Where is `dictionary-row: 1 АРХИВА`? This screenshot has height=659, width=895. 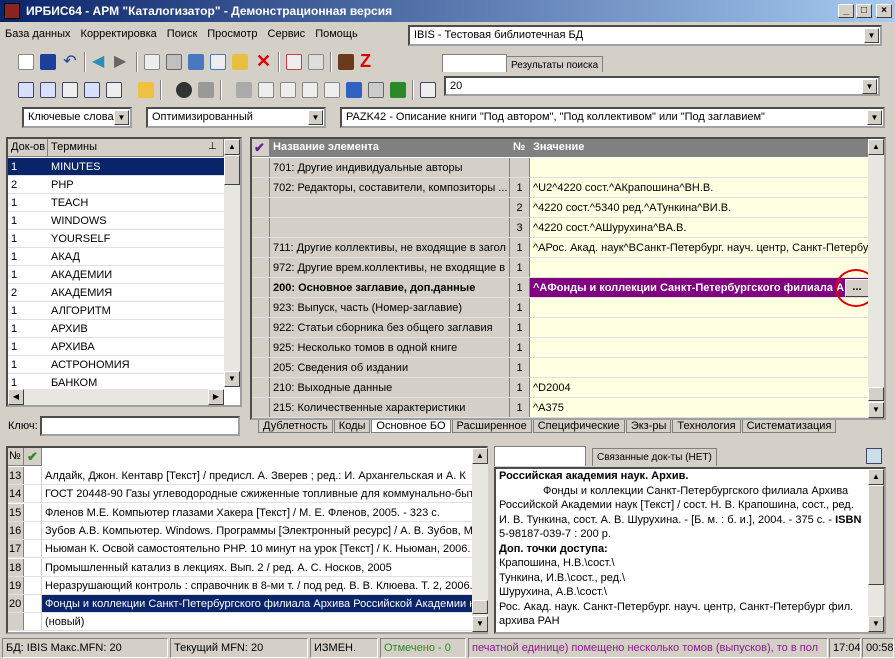 dictionary-row: 1 АРХИВА is located at coordinates (116, 347).